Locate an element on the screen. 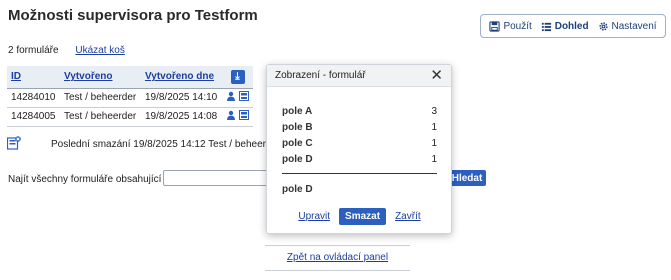  search-button: Hledat is located at coordinates (467, 178).